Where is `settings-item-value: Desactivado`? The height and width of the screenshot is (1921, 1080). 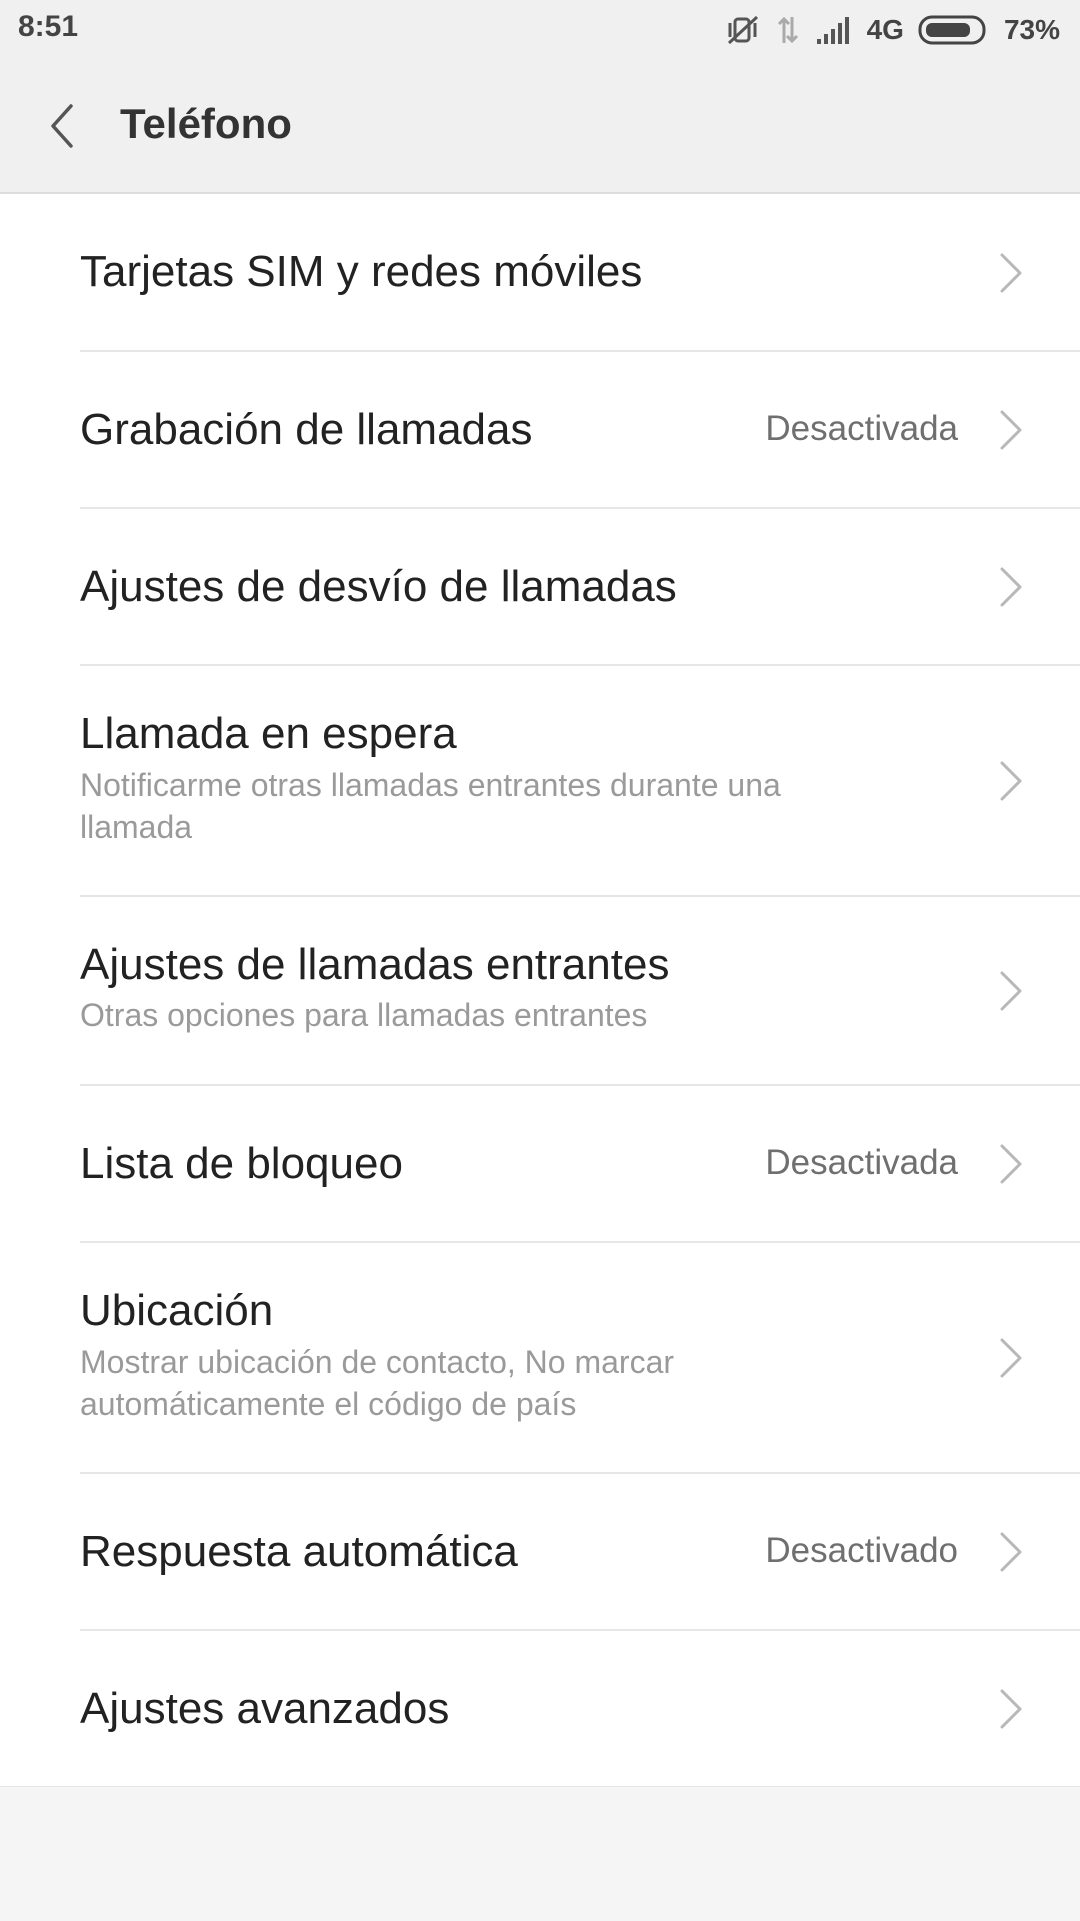 settings-item-value: Desactivado is located at coordinates (861, 1550).